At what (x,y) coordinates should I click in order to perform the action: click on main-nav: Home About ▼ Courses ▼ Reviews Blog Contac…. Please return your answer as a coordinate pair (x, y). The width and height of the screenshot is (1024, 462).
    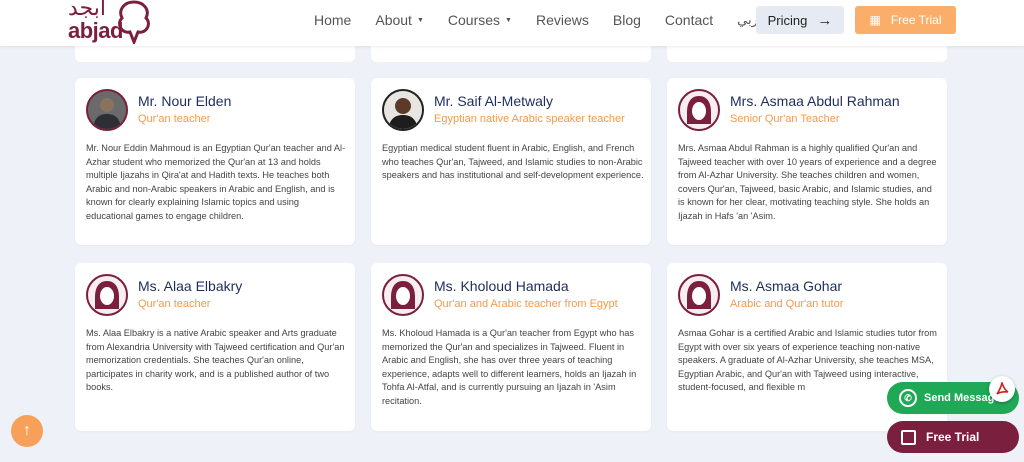
    Looking at the image, I should click on (540, 20).